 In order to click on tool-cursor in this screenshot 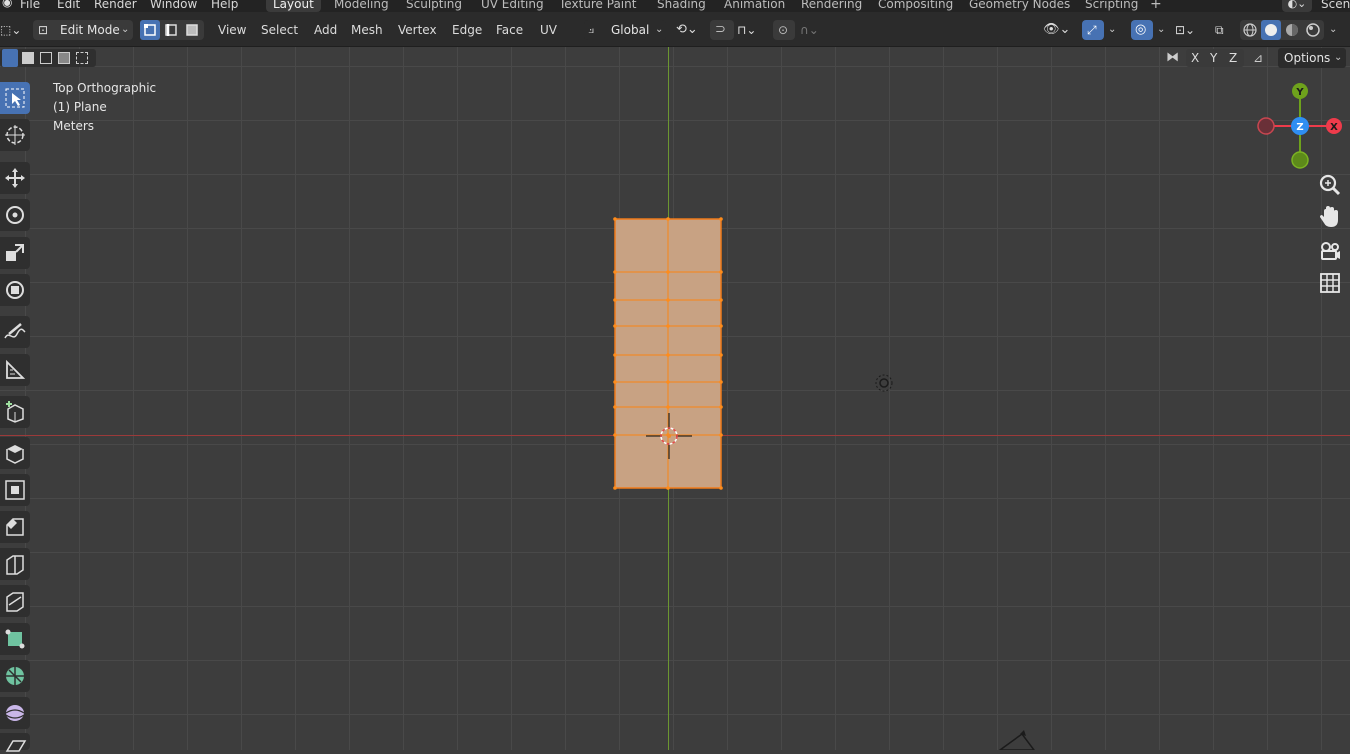, I will do `click(15, 135)`.